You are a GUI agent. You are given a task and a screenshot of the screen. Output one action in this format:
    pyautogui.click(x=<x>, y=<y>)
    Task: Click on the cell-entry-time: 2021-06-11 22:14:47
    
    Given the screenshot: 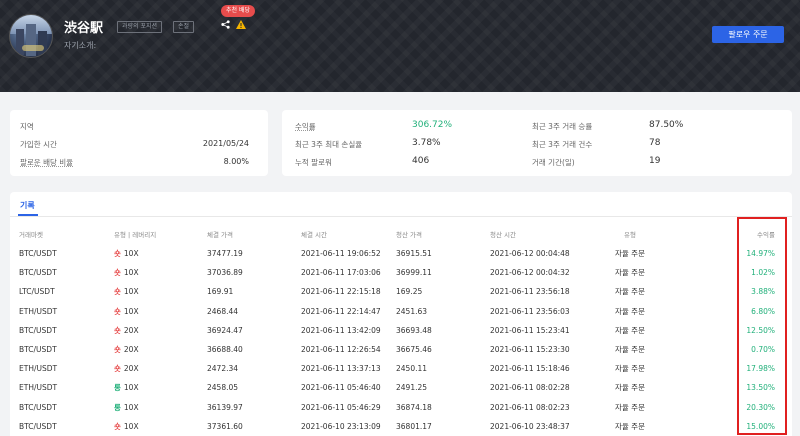 What is the action you would take?
    pyautogui.click(x=341, y=311)
    